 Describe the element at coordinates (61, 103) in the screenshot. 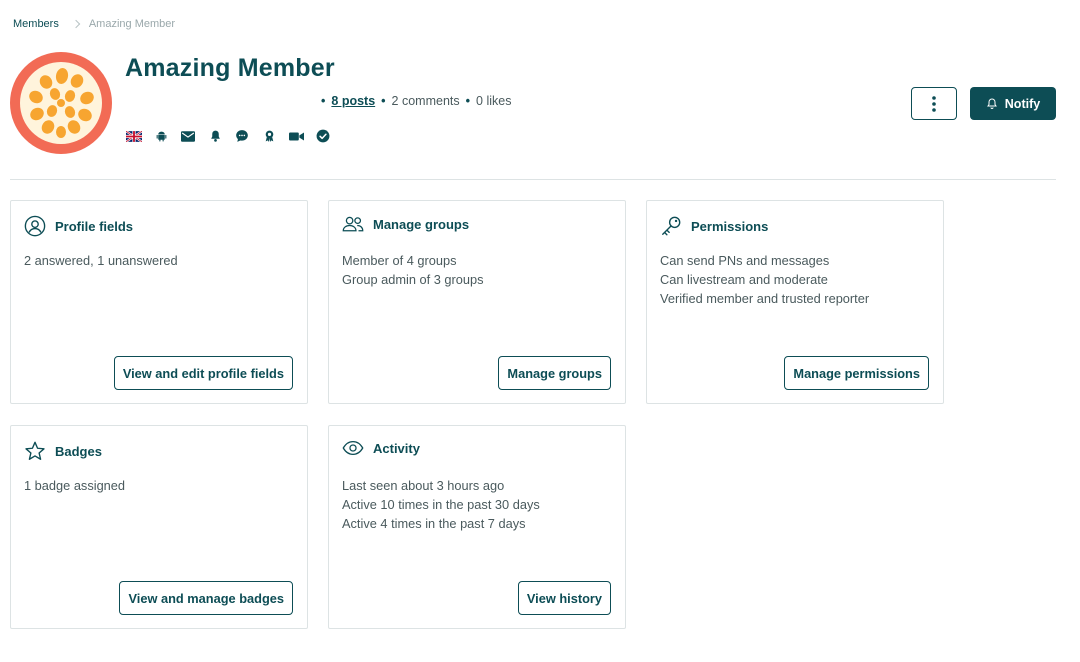

I see `avatar` at that location.